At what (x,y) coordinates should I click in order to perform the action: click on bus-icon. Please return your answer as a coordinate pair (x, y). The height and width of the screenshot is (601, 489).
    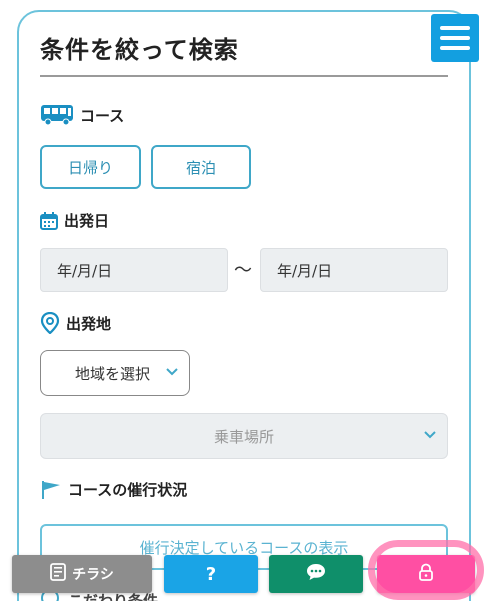
    Looking at the image, I should click on (57, 115).